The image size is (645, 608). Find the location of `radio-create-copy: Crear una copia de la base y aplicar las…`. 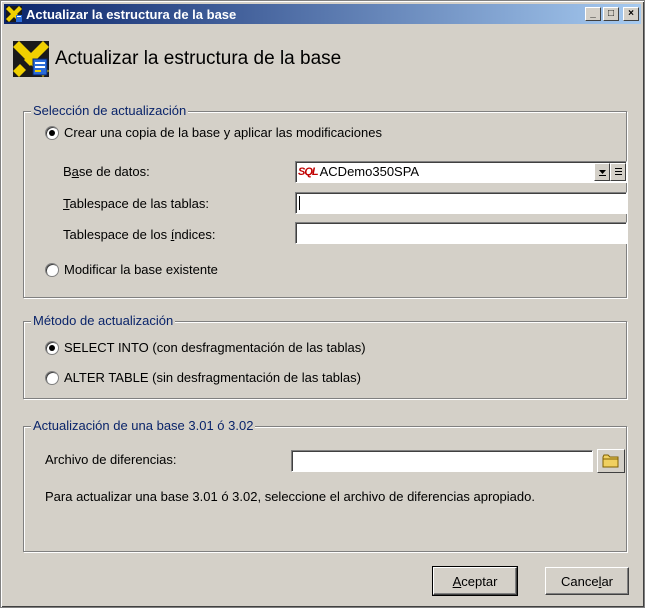

radio-create-copy: Crear una copia de la base y aplicar las… is located at coordinates (213, 132).